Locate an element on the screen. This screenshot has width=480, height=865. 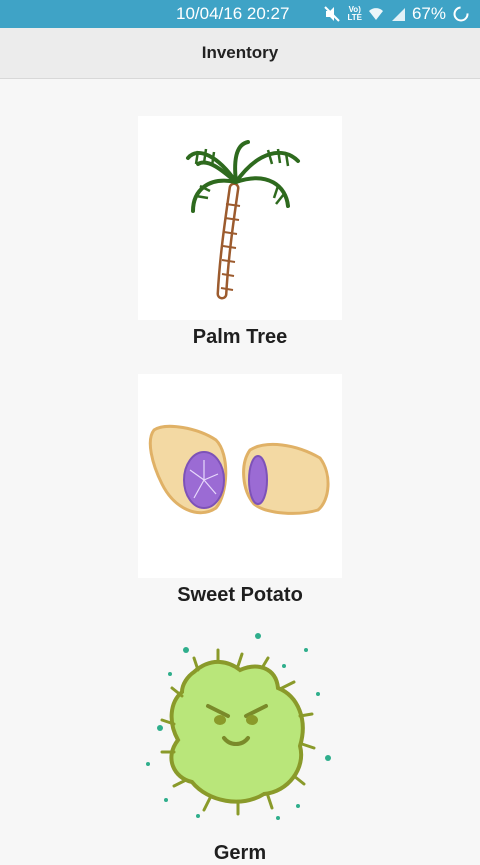
page-title: Inventory is located at coordinates (240, 52).